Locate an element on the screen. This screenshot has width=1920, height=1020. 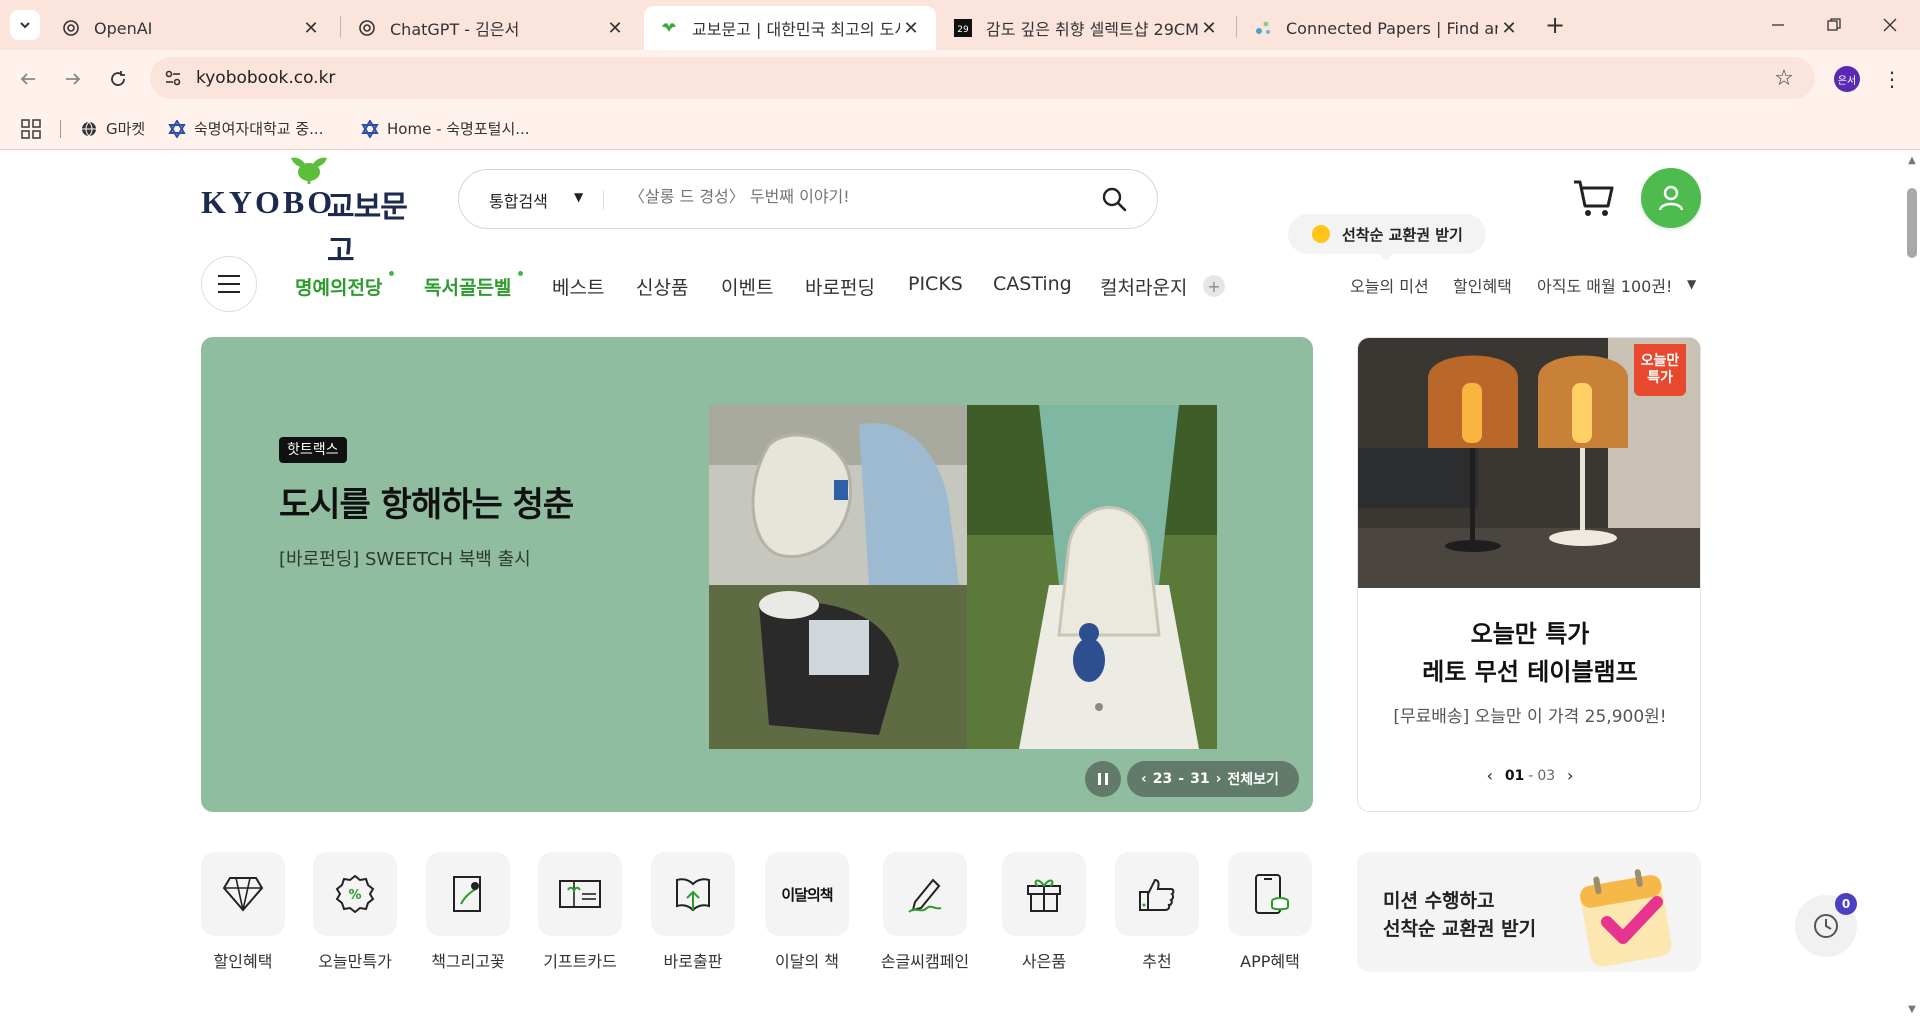
minimize-button is located at coordinates (1778, 25).